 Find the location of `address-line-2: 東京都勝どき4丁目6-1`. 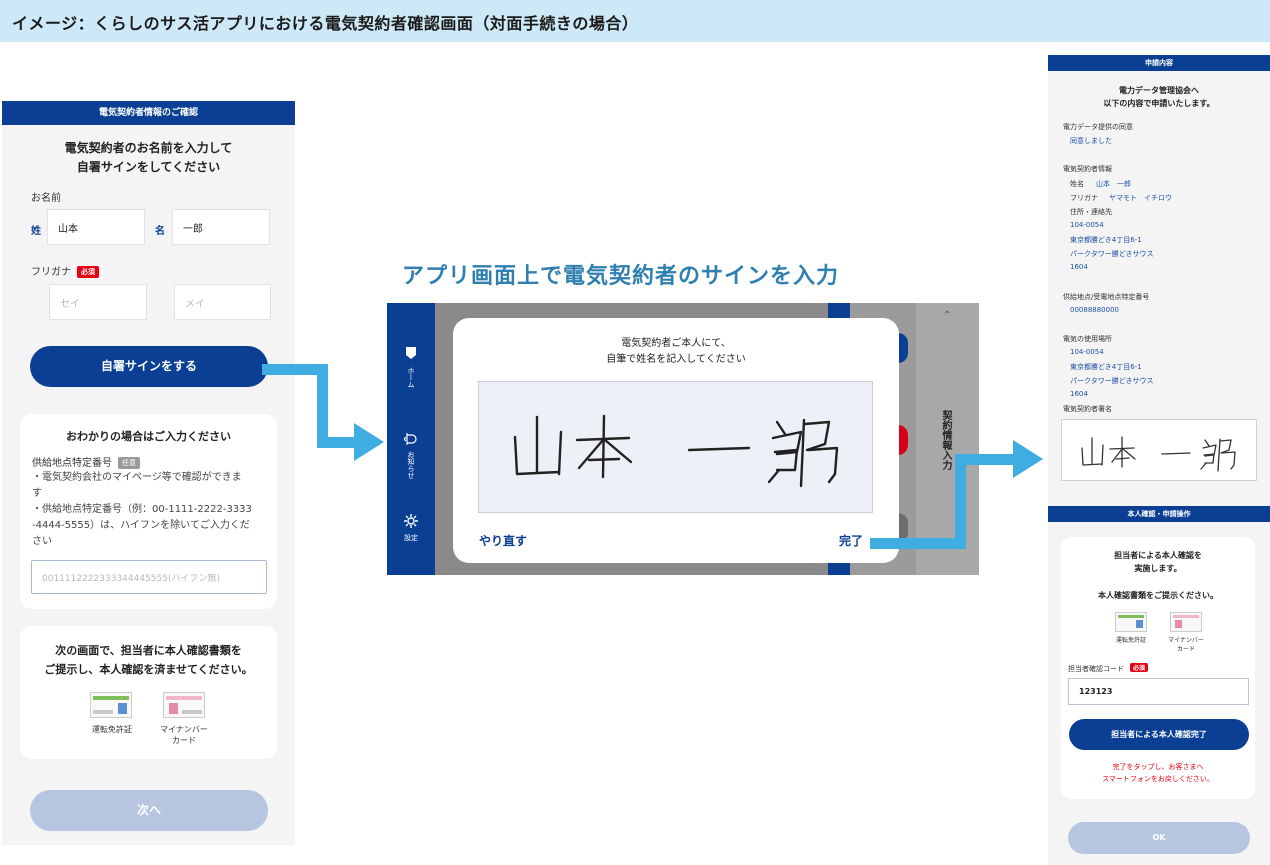

address-line-2: 東京都勝どき4丁目6-1 is located at coordinates (1106, 240).